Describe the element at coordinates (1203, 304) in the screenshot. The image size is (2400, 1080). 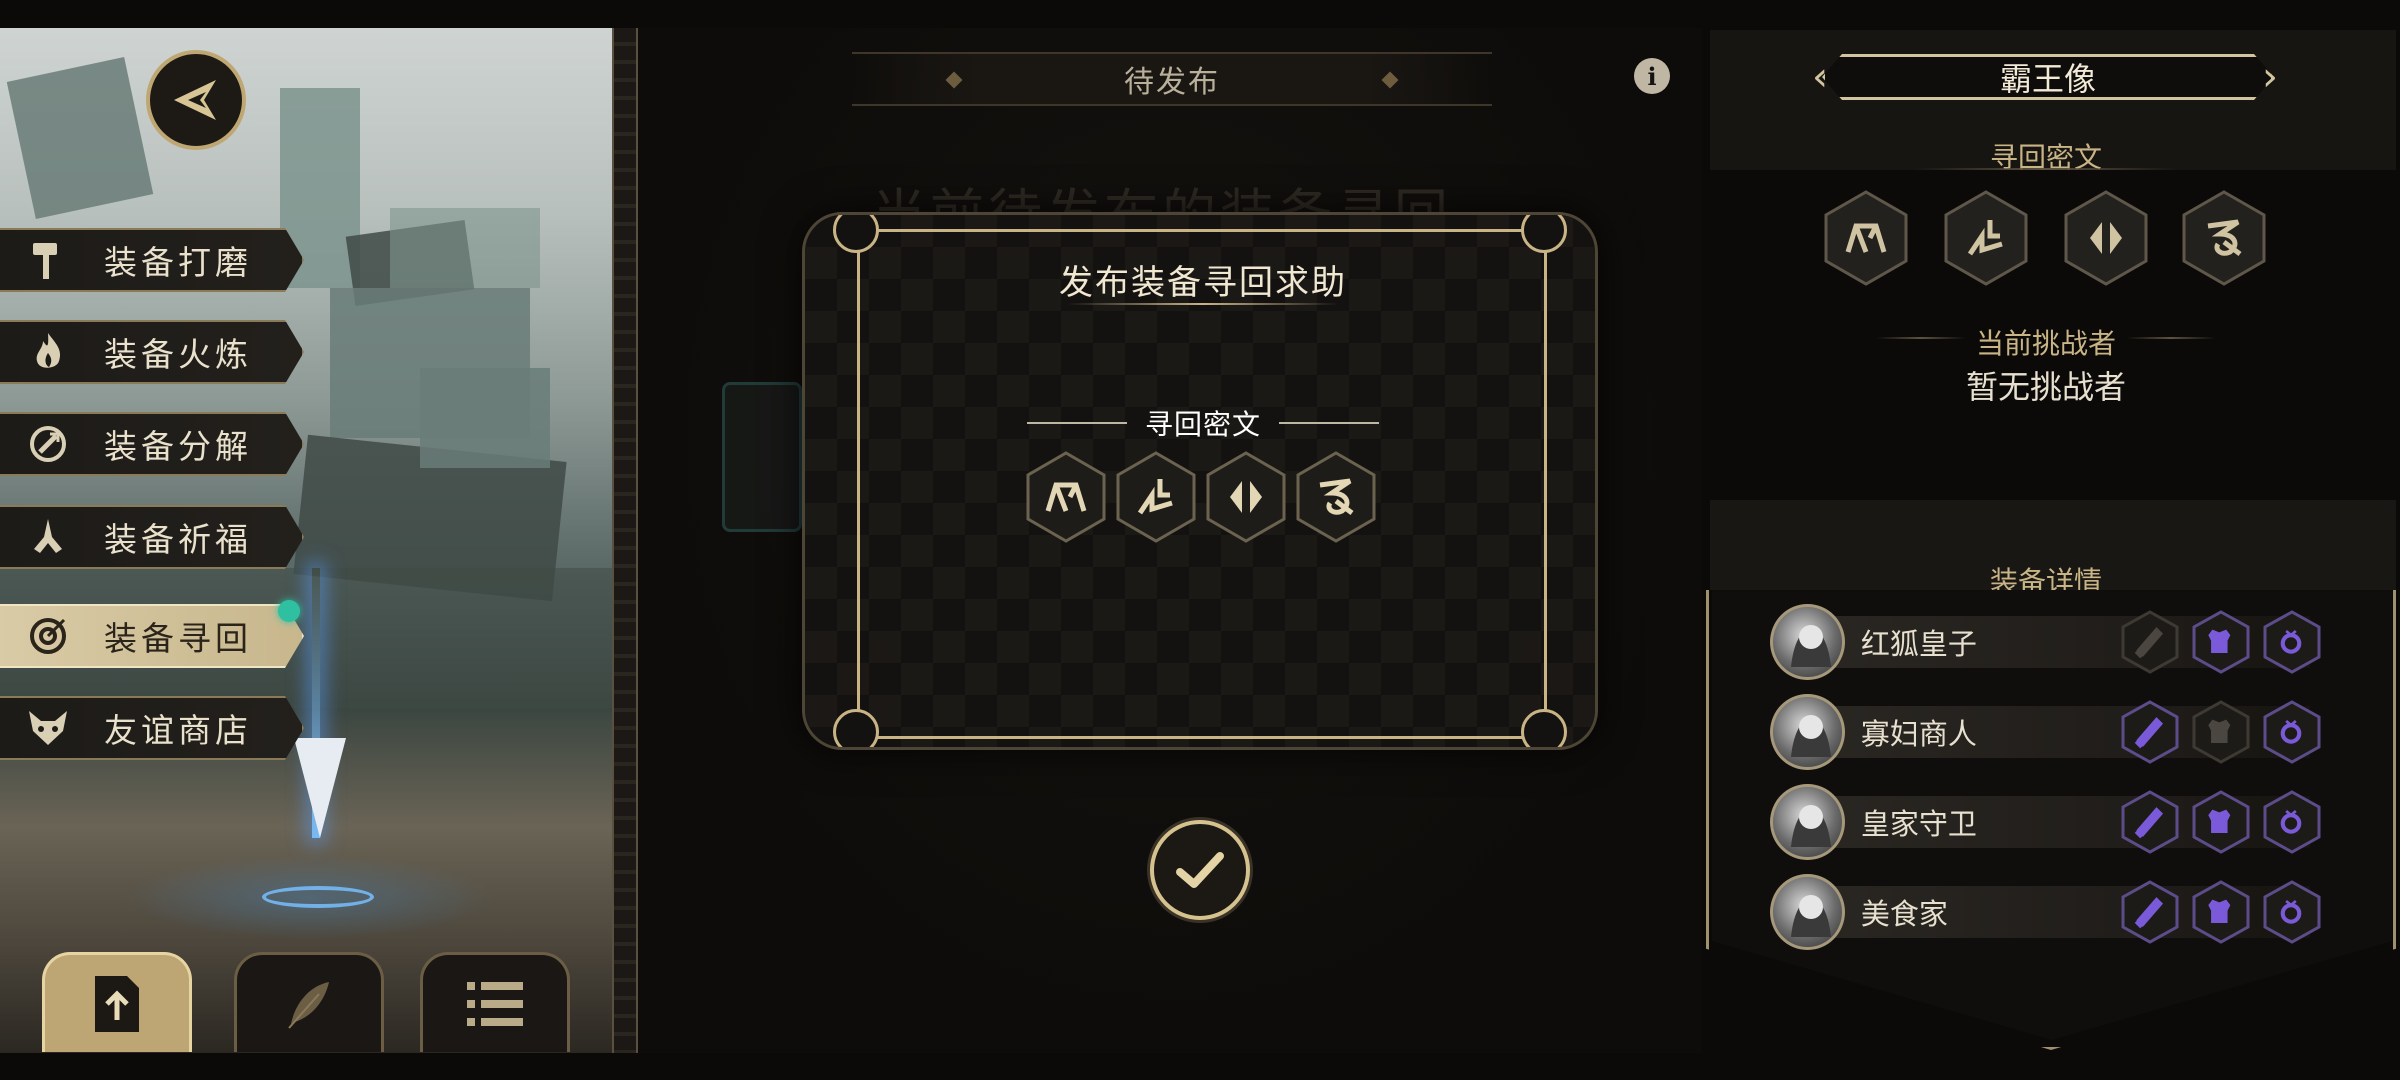
I see `title-underline` at that location.